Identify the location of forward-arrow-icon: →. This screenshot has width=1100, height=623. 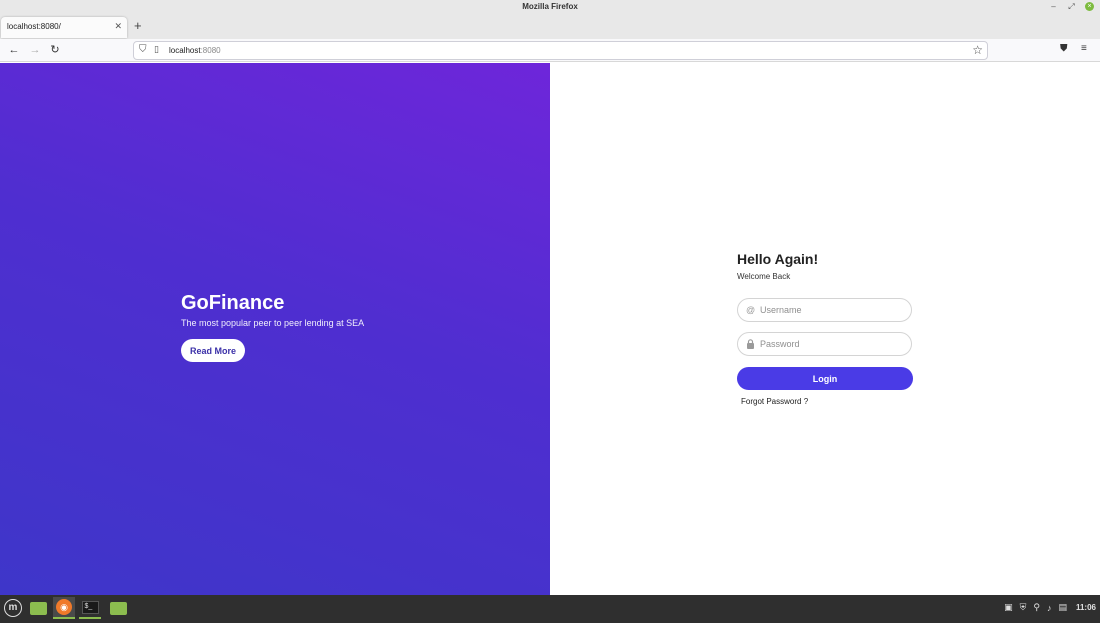
(35, 50).